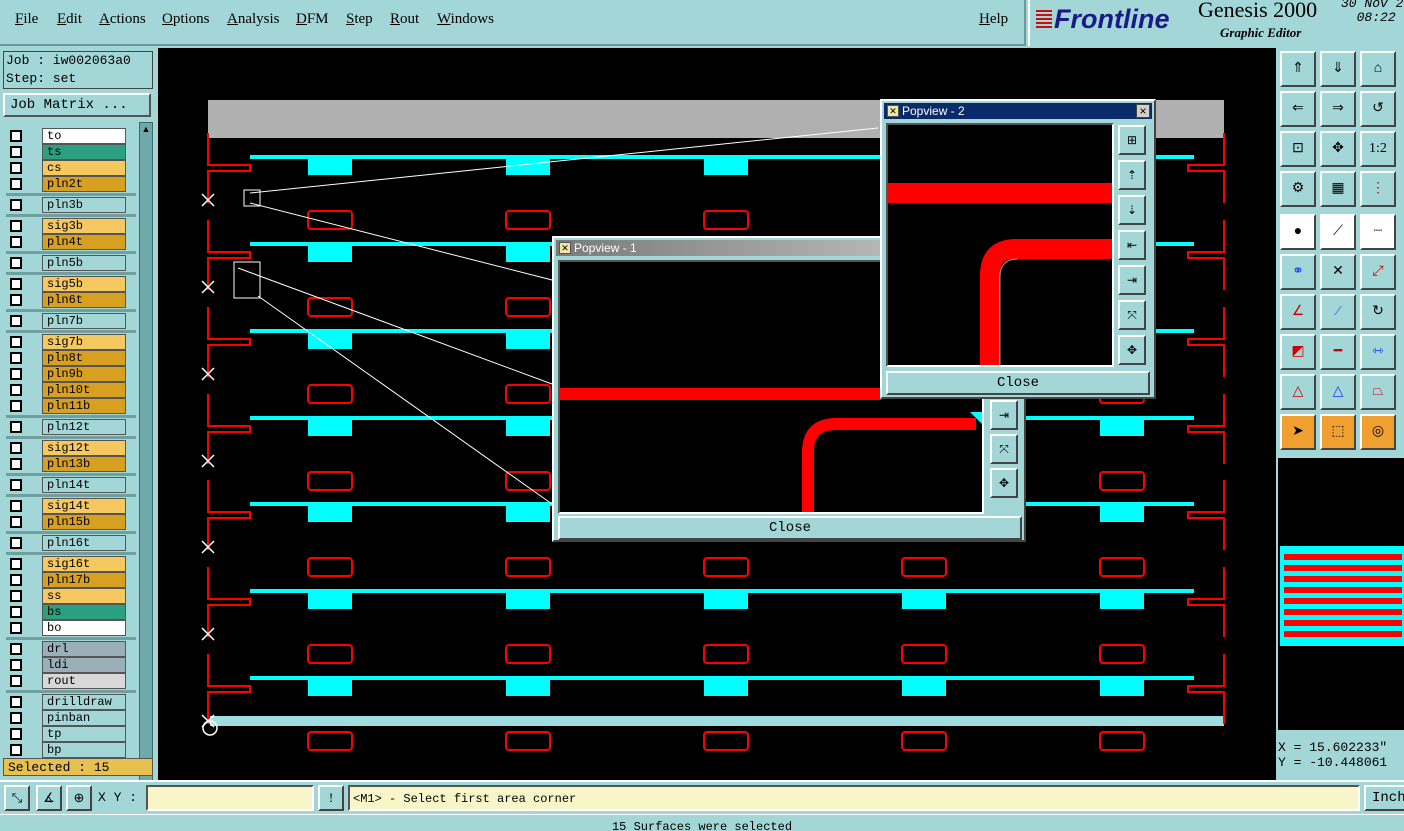  Describe the element at coordinates (84, 681) in the screenshot. I see `layer-name: rout` at that location.